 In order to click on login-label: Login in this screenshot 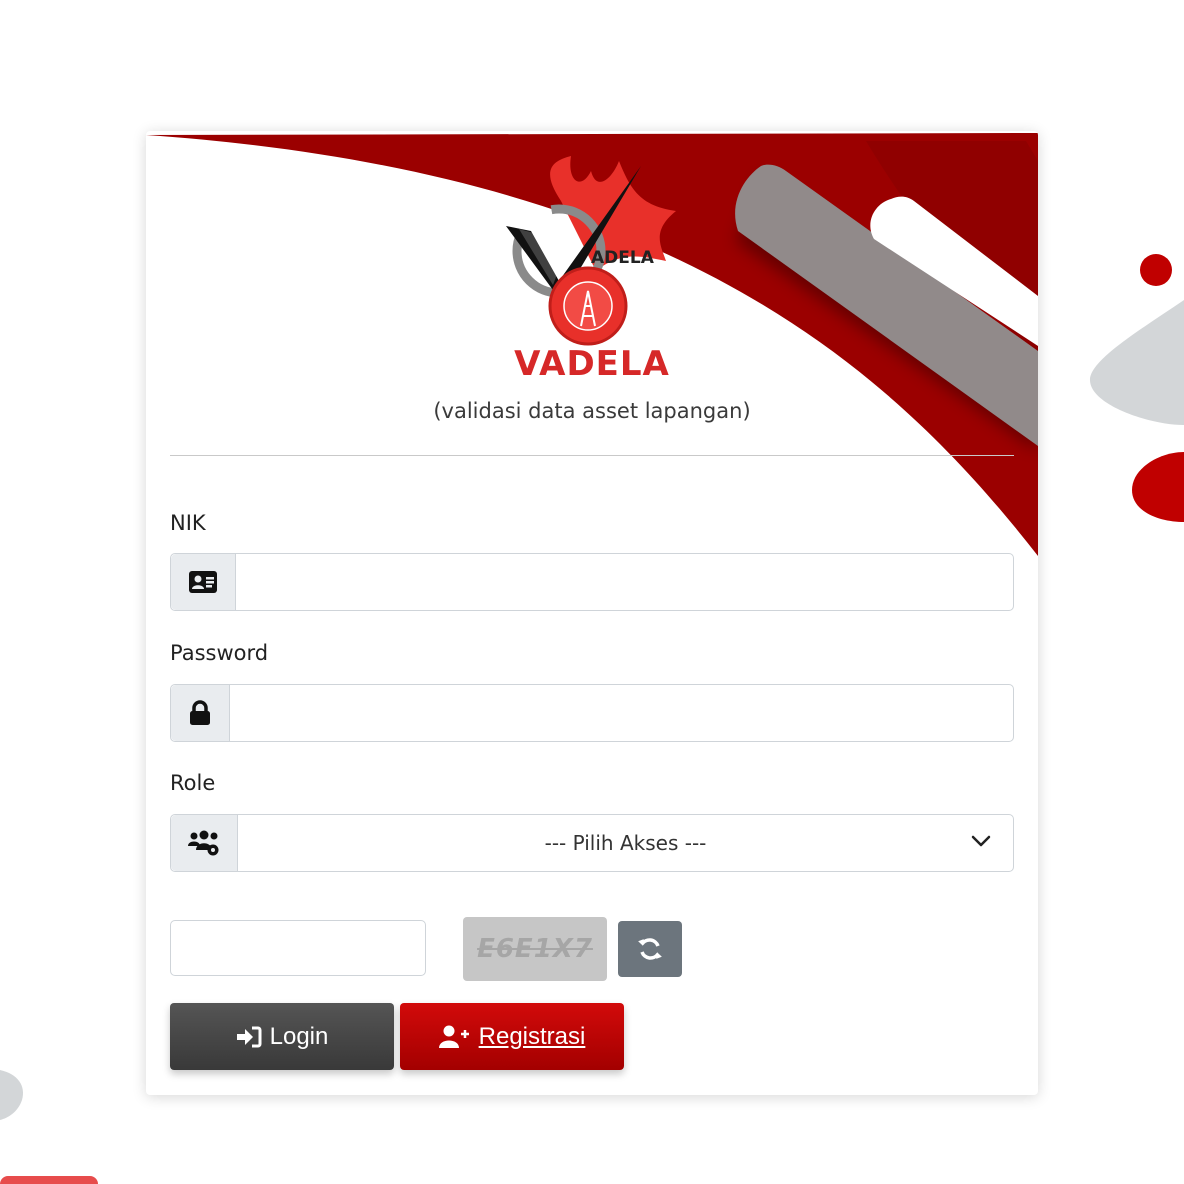, I will do `click(299, 1036)`.